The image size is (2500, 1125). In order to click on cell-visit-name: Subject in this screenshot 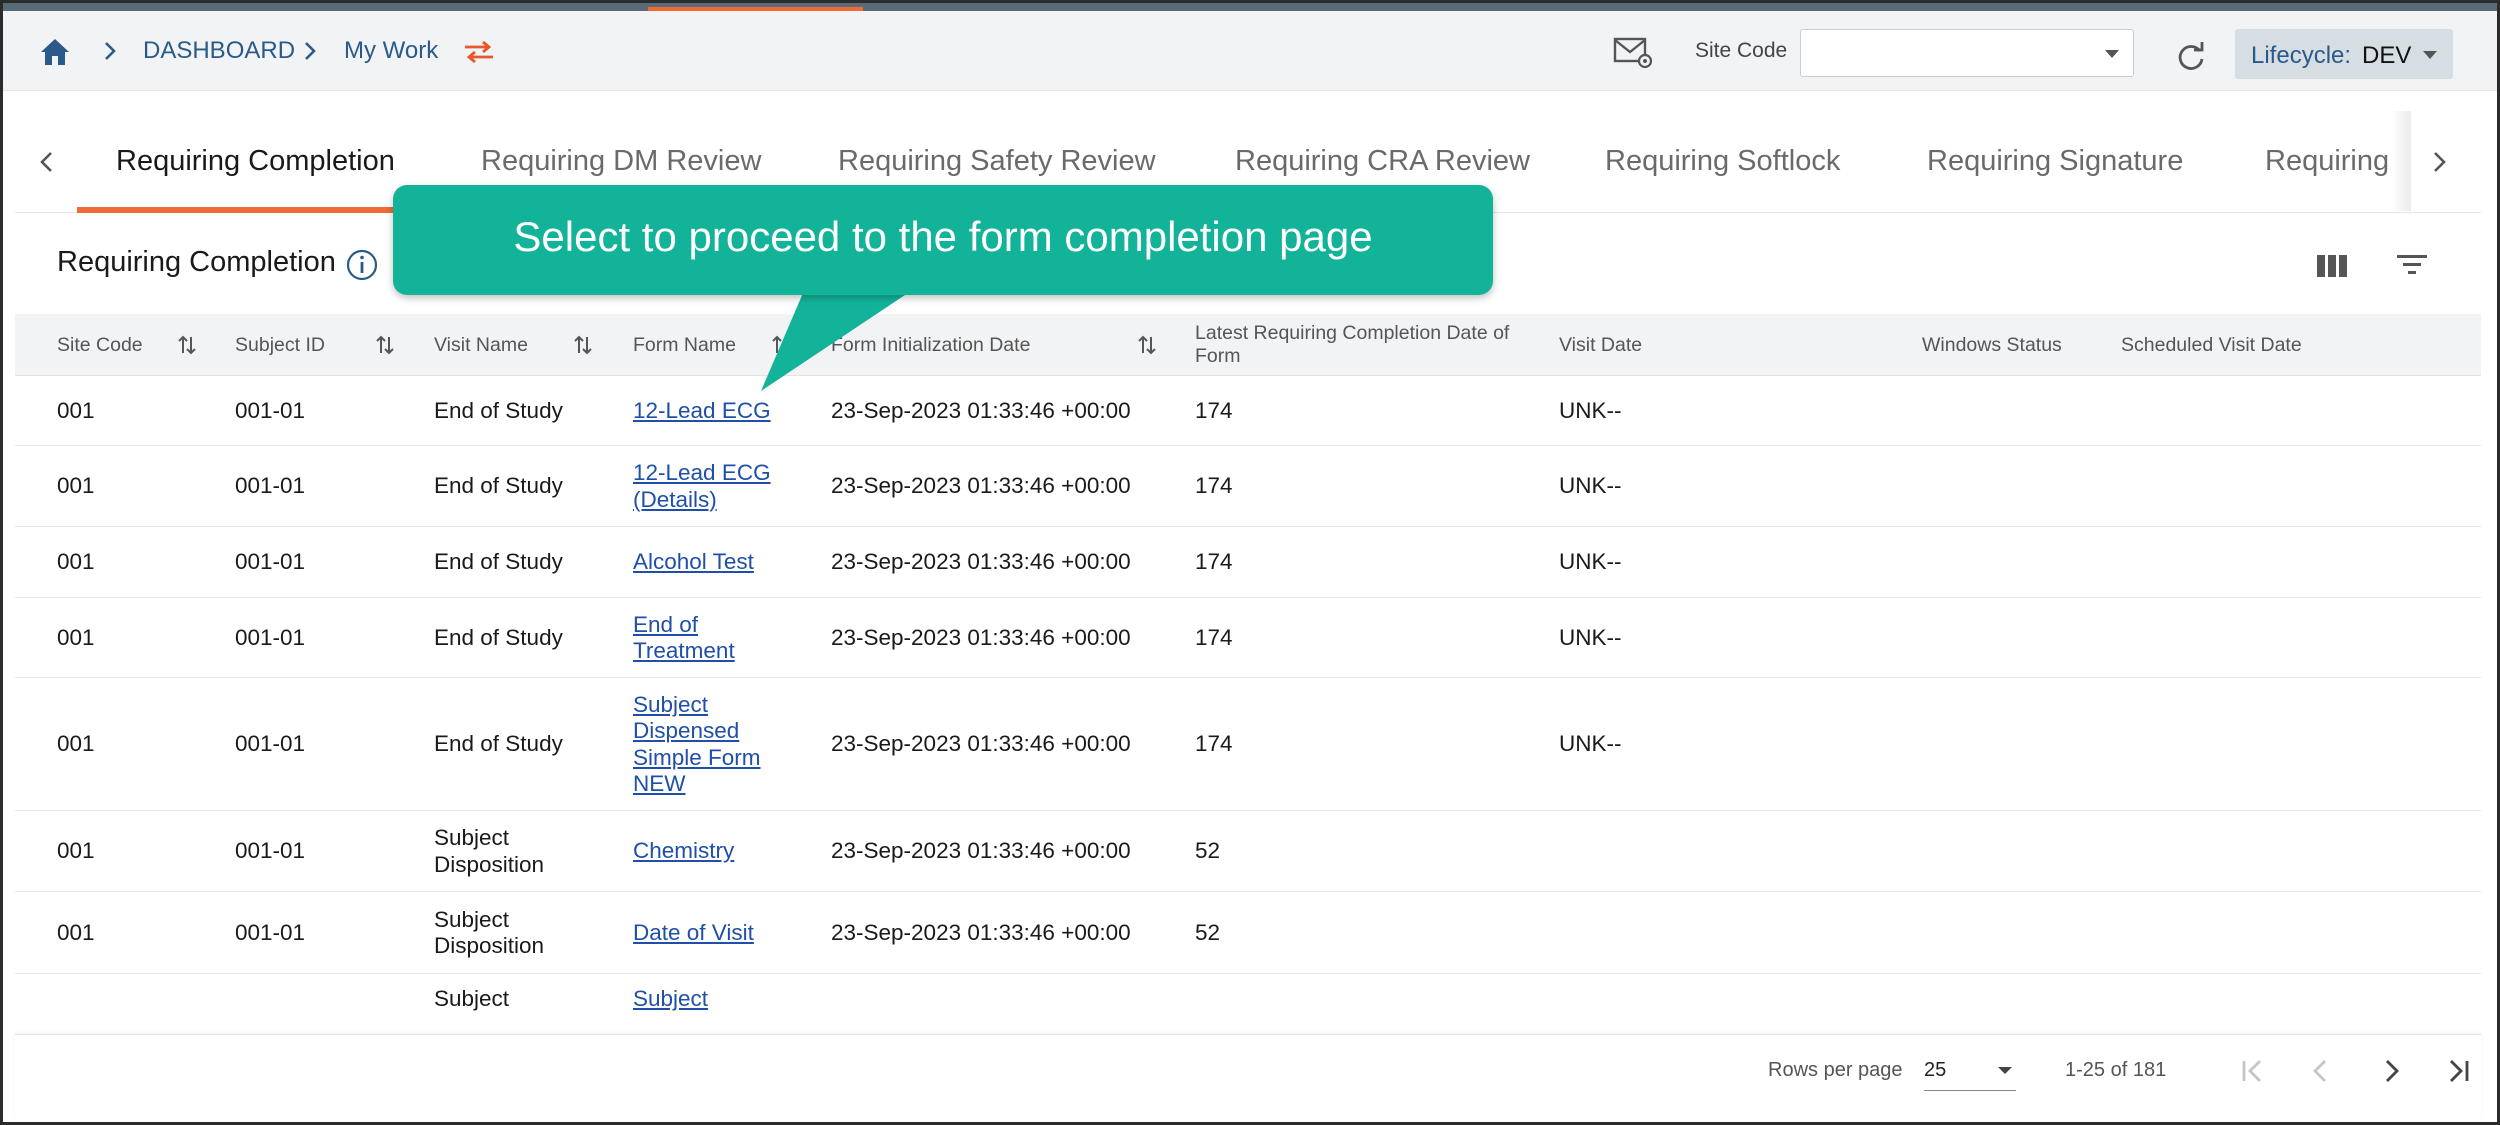, I will do `click(471, 999)`.